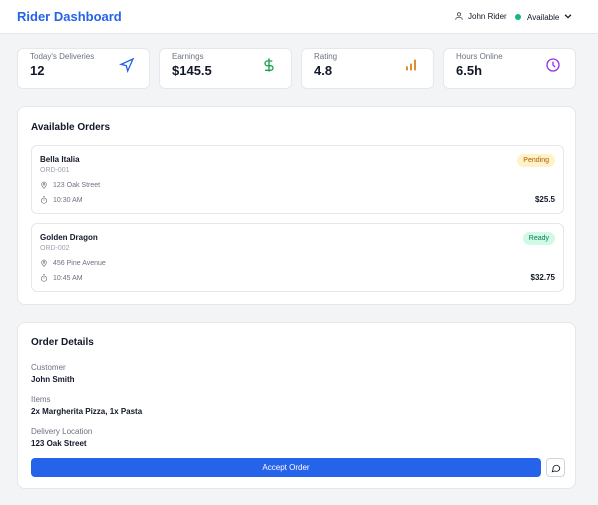 The width and height of the screenshot is (598, 505). What do you see at coordinates (367, 68) in the screenshot?
I see `stat-card-rating: Rating 4.8` at bounding box center [367, 68].